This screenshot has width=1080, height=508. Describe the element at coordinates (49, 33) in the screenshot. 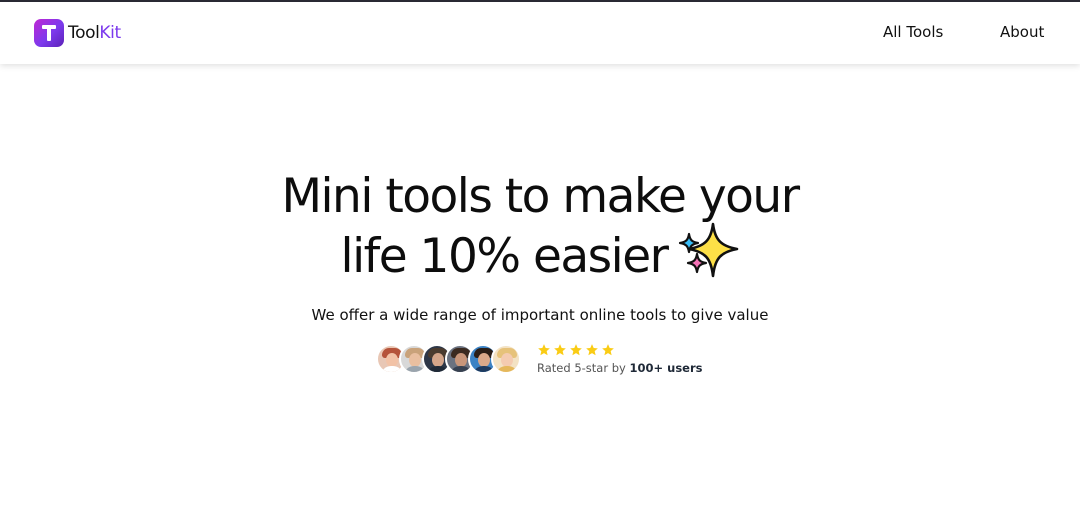

I see `toolkit-logo-icon` at that location.